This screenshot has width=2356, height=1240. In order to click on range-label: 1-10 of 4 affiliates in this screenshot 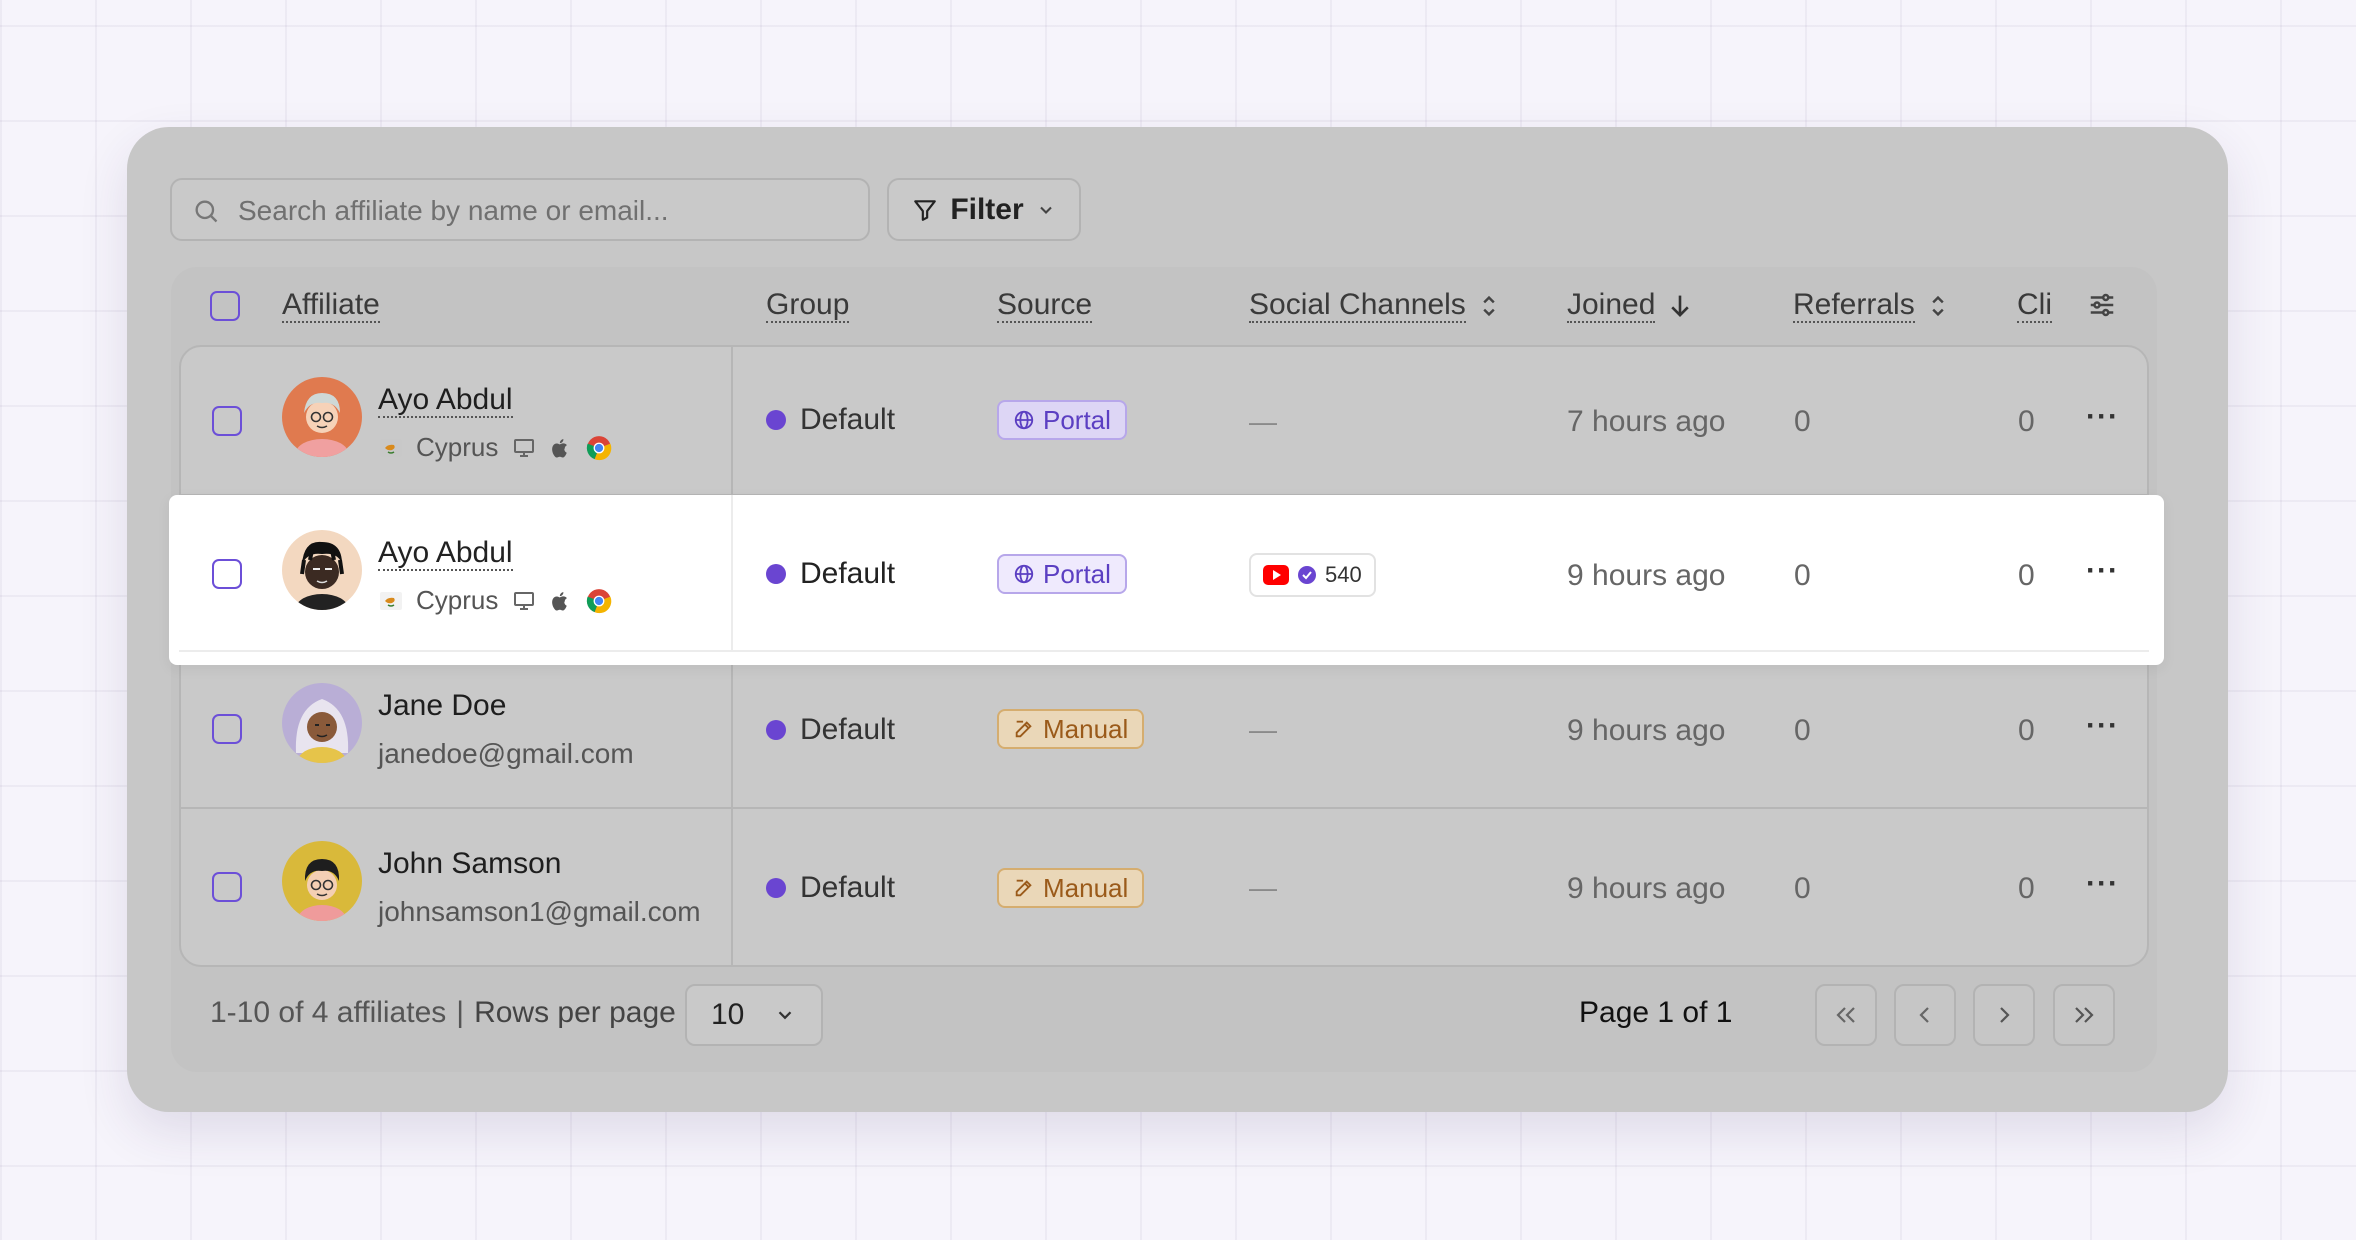, I will do `click(328, 1012)`.